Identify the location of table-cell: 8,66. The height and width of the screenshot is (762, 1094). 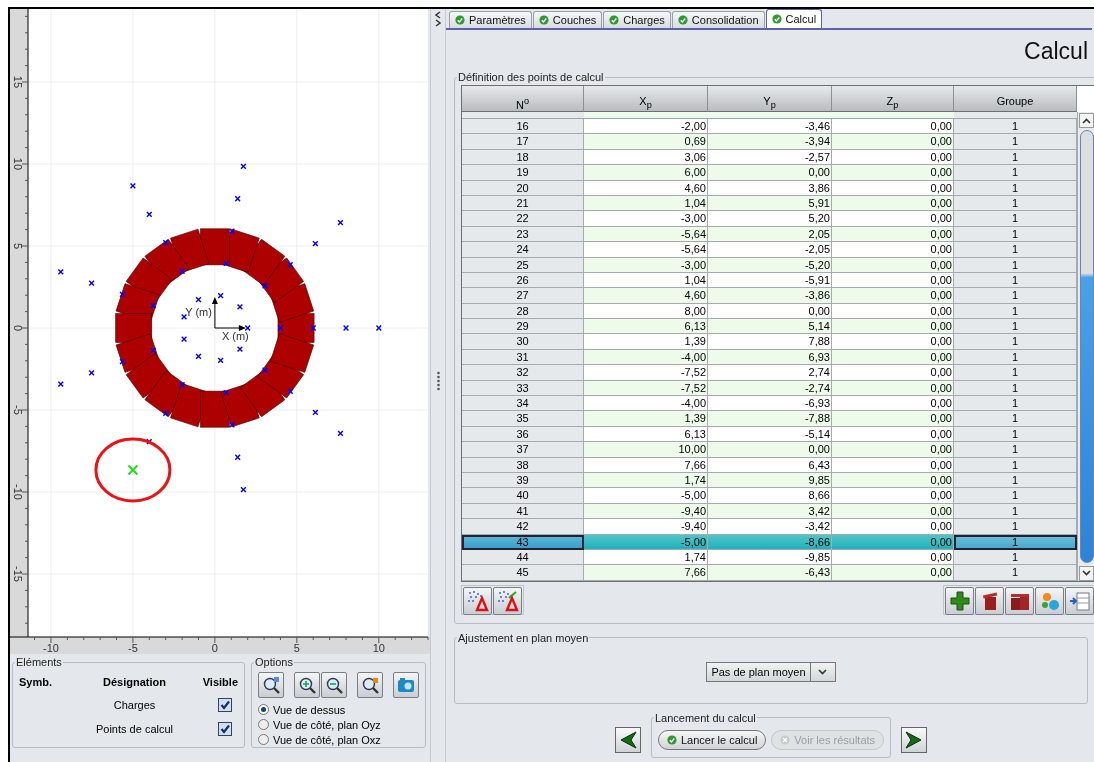
(770, 496).